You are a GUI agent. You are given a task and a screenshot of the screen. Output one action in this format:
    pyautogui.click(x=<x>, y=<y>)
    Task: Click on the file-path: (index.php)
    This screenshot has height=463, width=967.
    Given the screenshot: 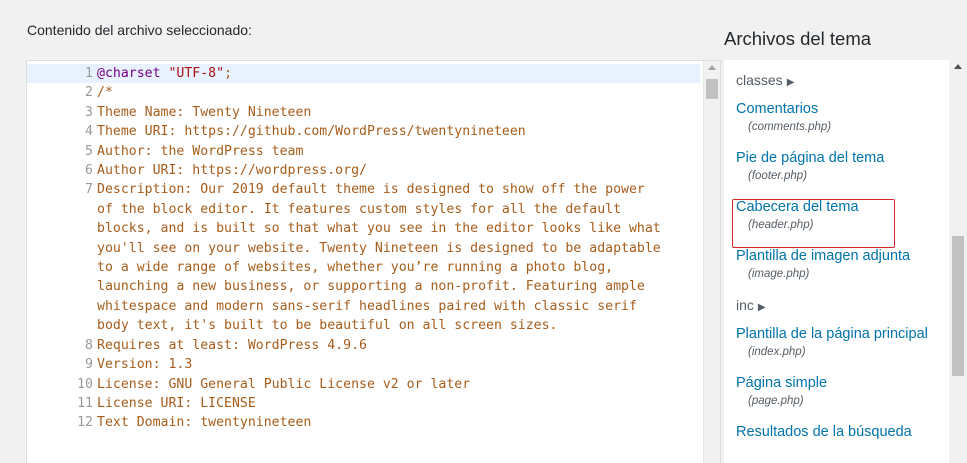 What is the action you would take?
    pyautogui.click(x=777, y=352)
    